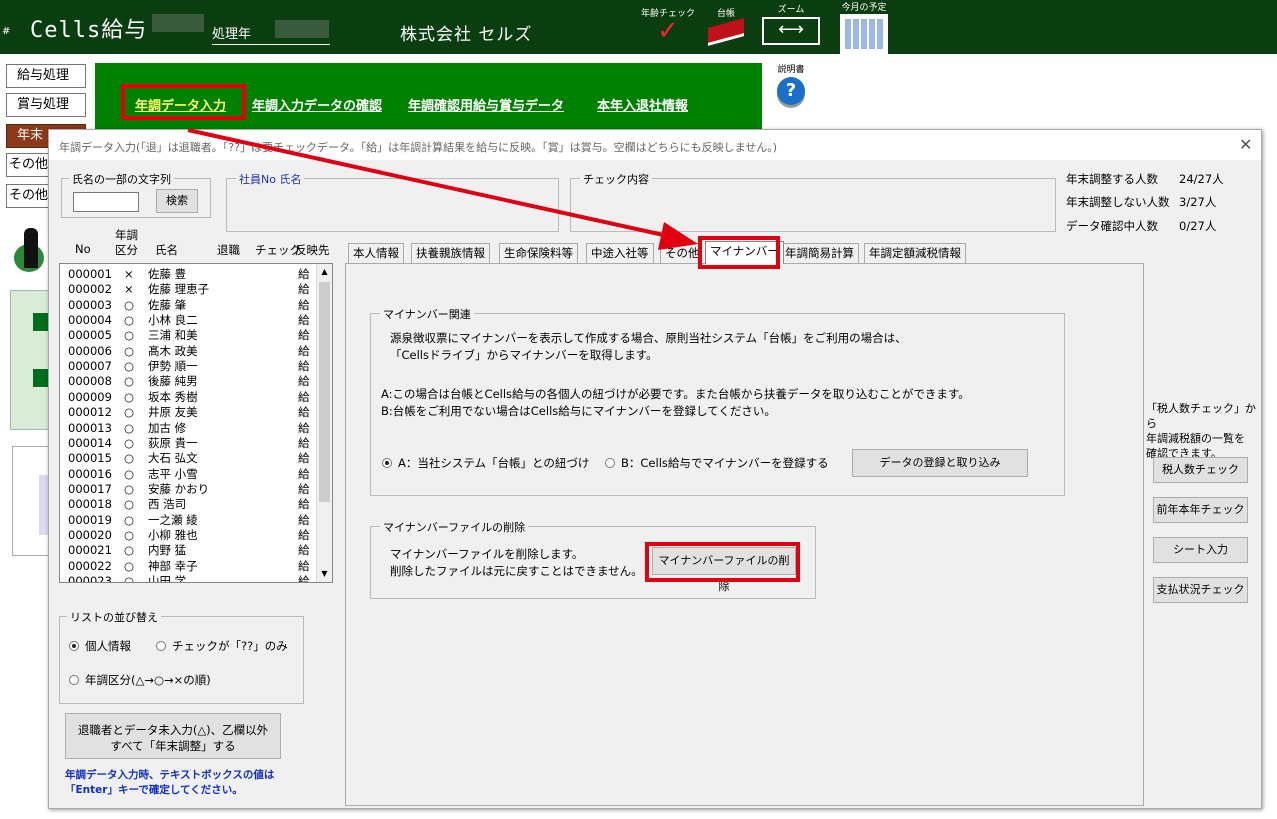  Describe the element at coordinates (188, 489) in the screenshot. I see `list-item: 000017 ○ 安藤 かおり 給` at that location.